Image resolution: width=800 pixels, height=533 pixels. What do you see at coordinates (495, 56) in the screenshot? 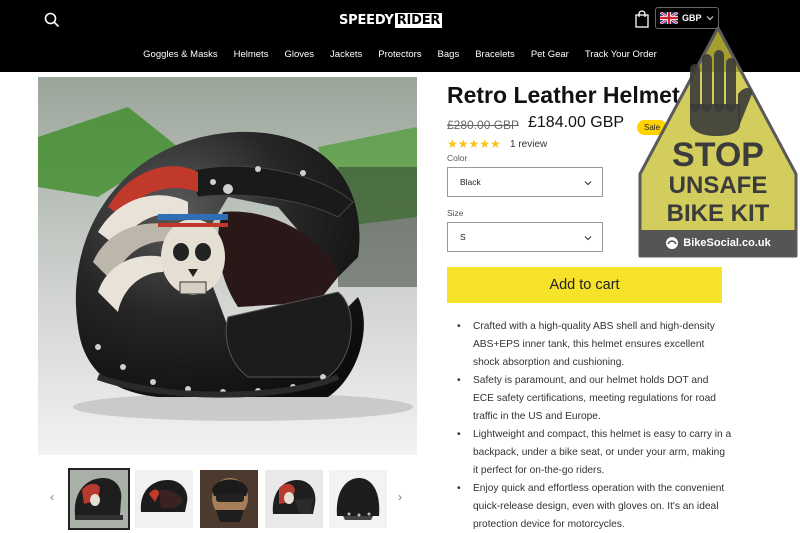
I see `nav-bracelets: Bracelets` at bounding box center [495, 56].